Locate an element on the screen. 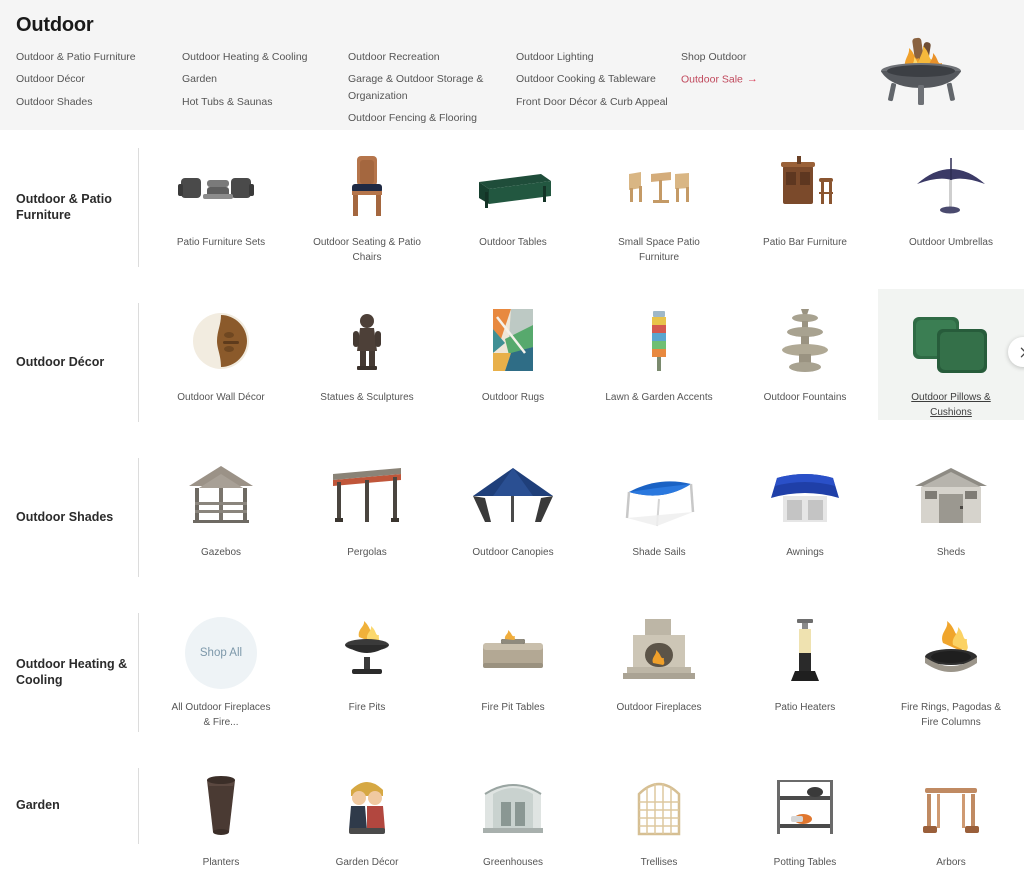  category-tile: Arbors is located at coordinates (951, 812).